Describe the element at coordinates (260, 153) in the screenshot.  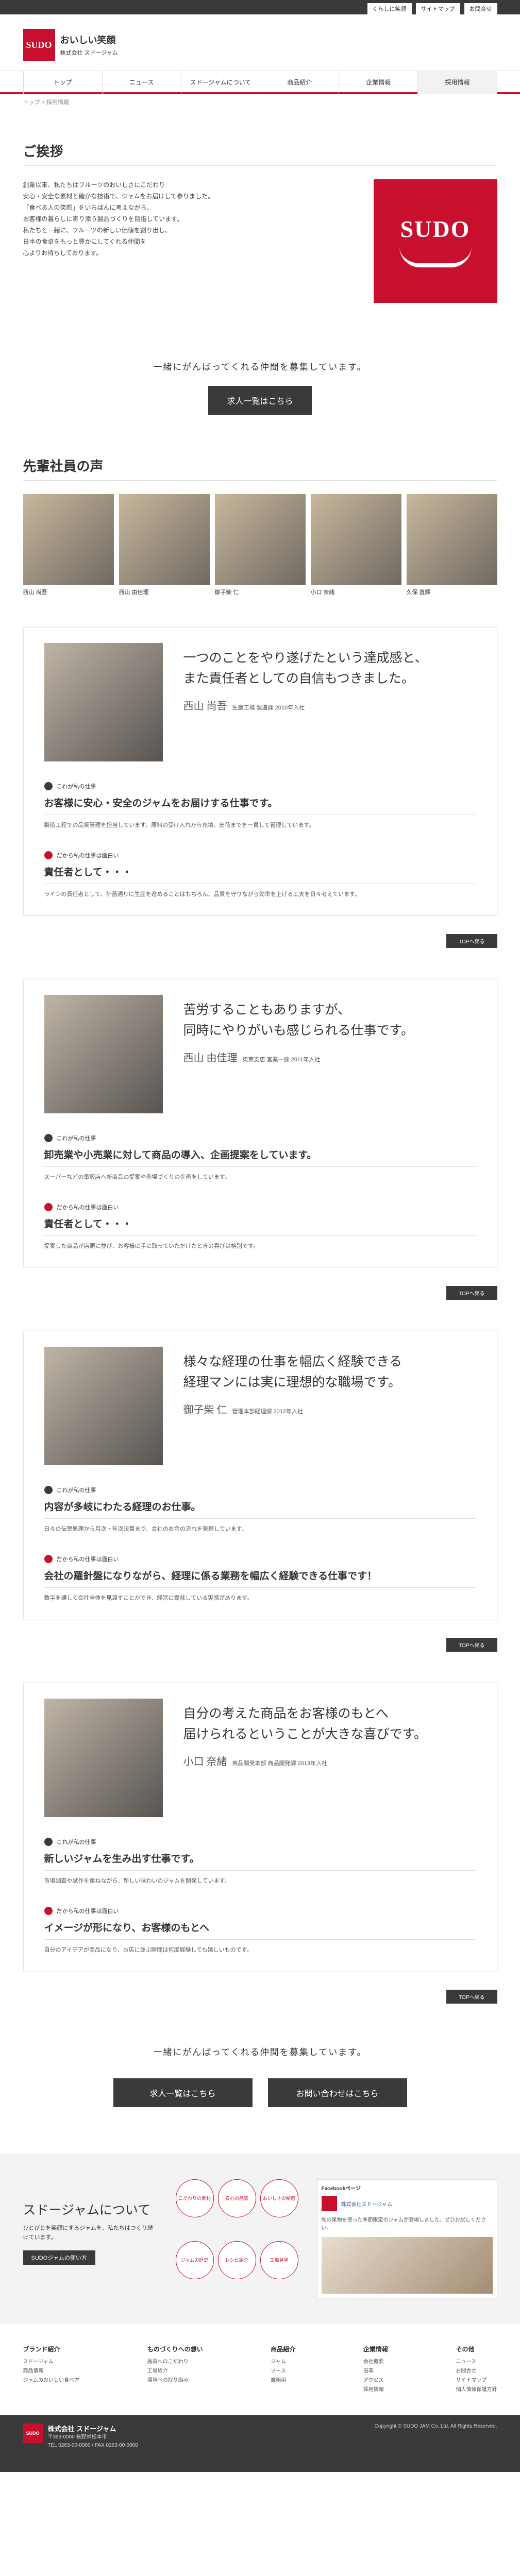
I see `greeting-title: ご挨拶` at that location.